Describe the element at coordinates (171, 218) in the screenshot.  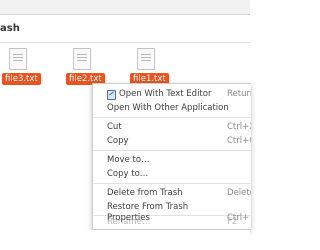
I see `menu-item-properties: Properties Ctrl+I` at that location.